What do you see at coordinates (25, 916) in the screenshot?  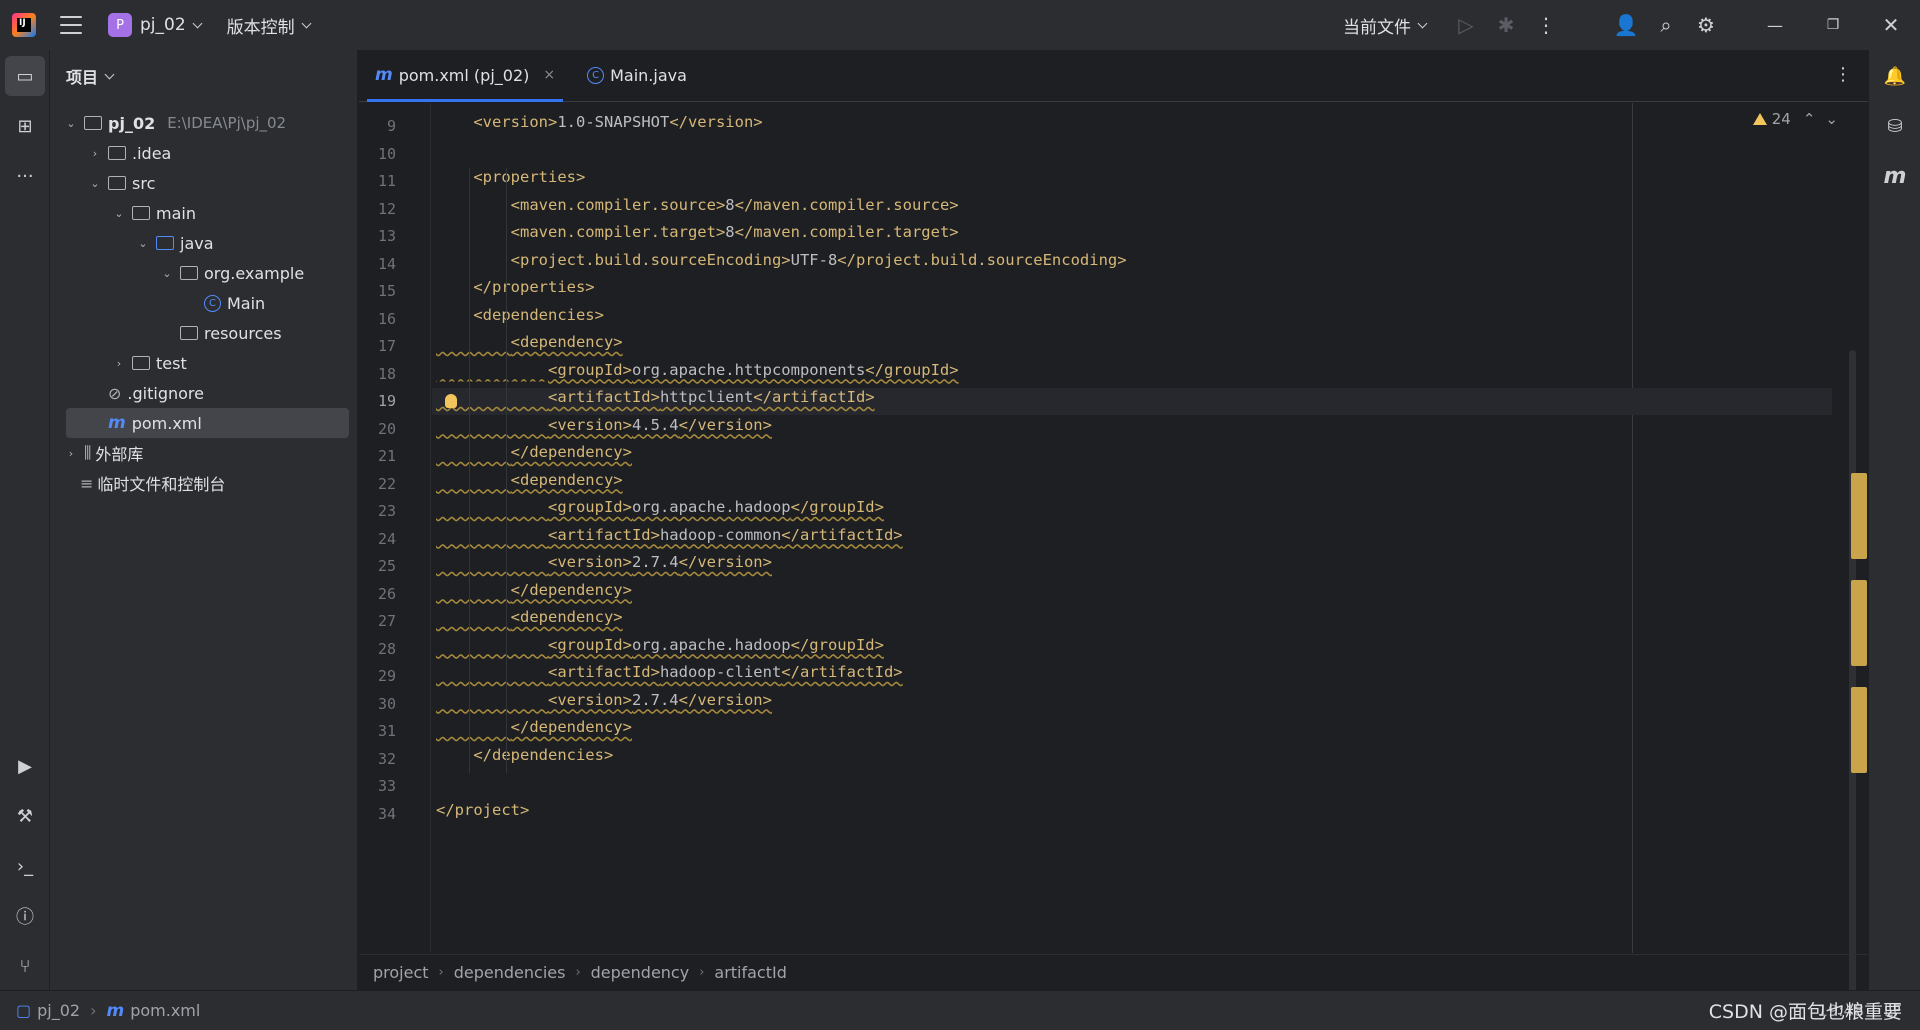 I see `problems-icon: ⓘ` at bounding box center [25, 916].